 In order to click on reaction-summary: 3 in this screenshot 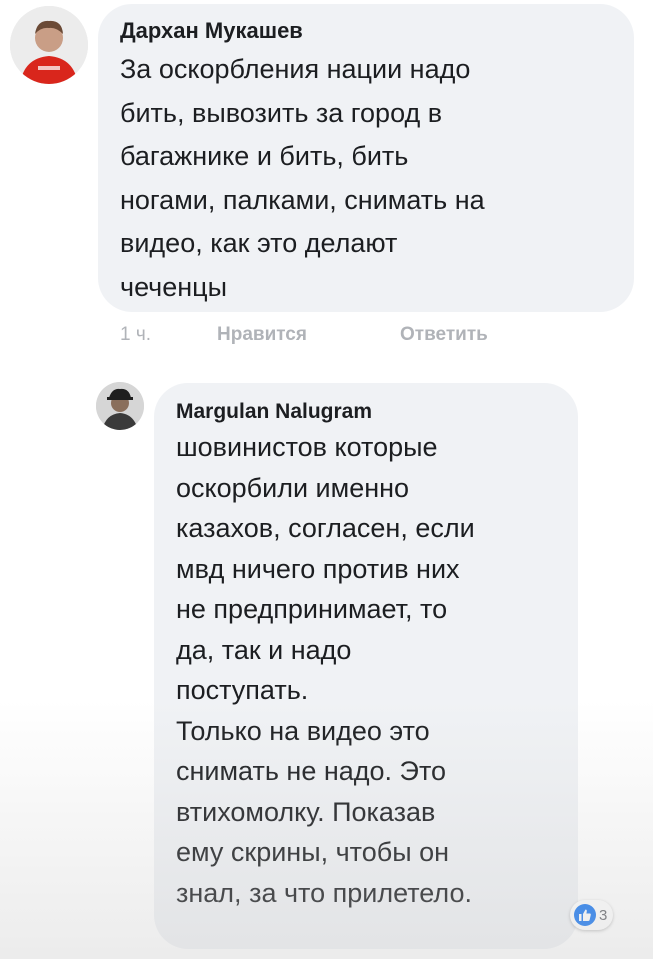, I will do `click(592, 915)`.